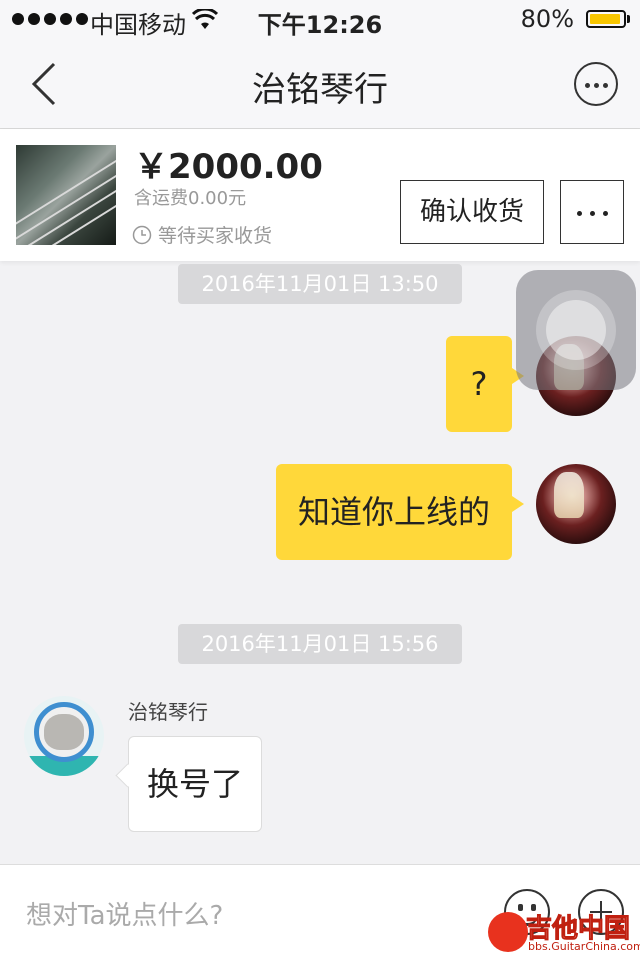 The image size is (640, 961). Describe the element at coordinates (592, 212) in the screenshot. I see `order-more-button` at that location.